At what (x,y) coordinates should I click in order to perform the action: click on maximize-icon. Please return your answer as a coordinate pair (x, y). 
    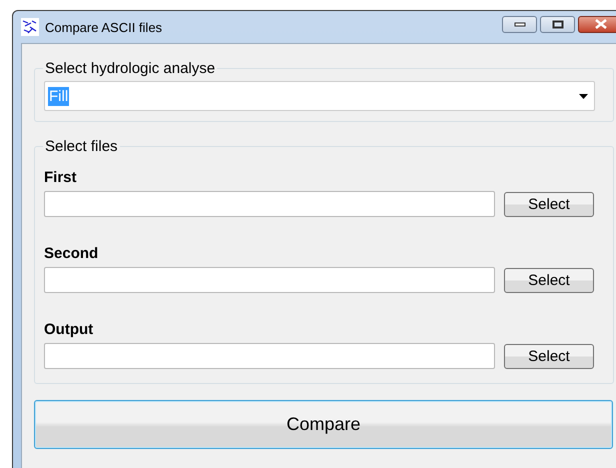
    Looking at the image, I should click on (558, 24).